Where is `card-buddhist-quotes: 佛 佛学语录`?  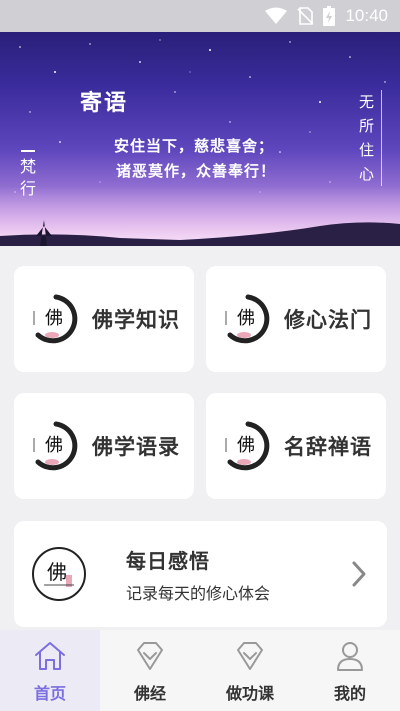
card-buddhist-quotes: 佛 佛学语录 is located at coordinates (104, 446).